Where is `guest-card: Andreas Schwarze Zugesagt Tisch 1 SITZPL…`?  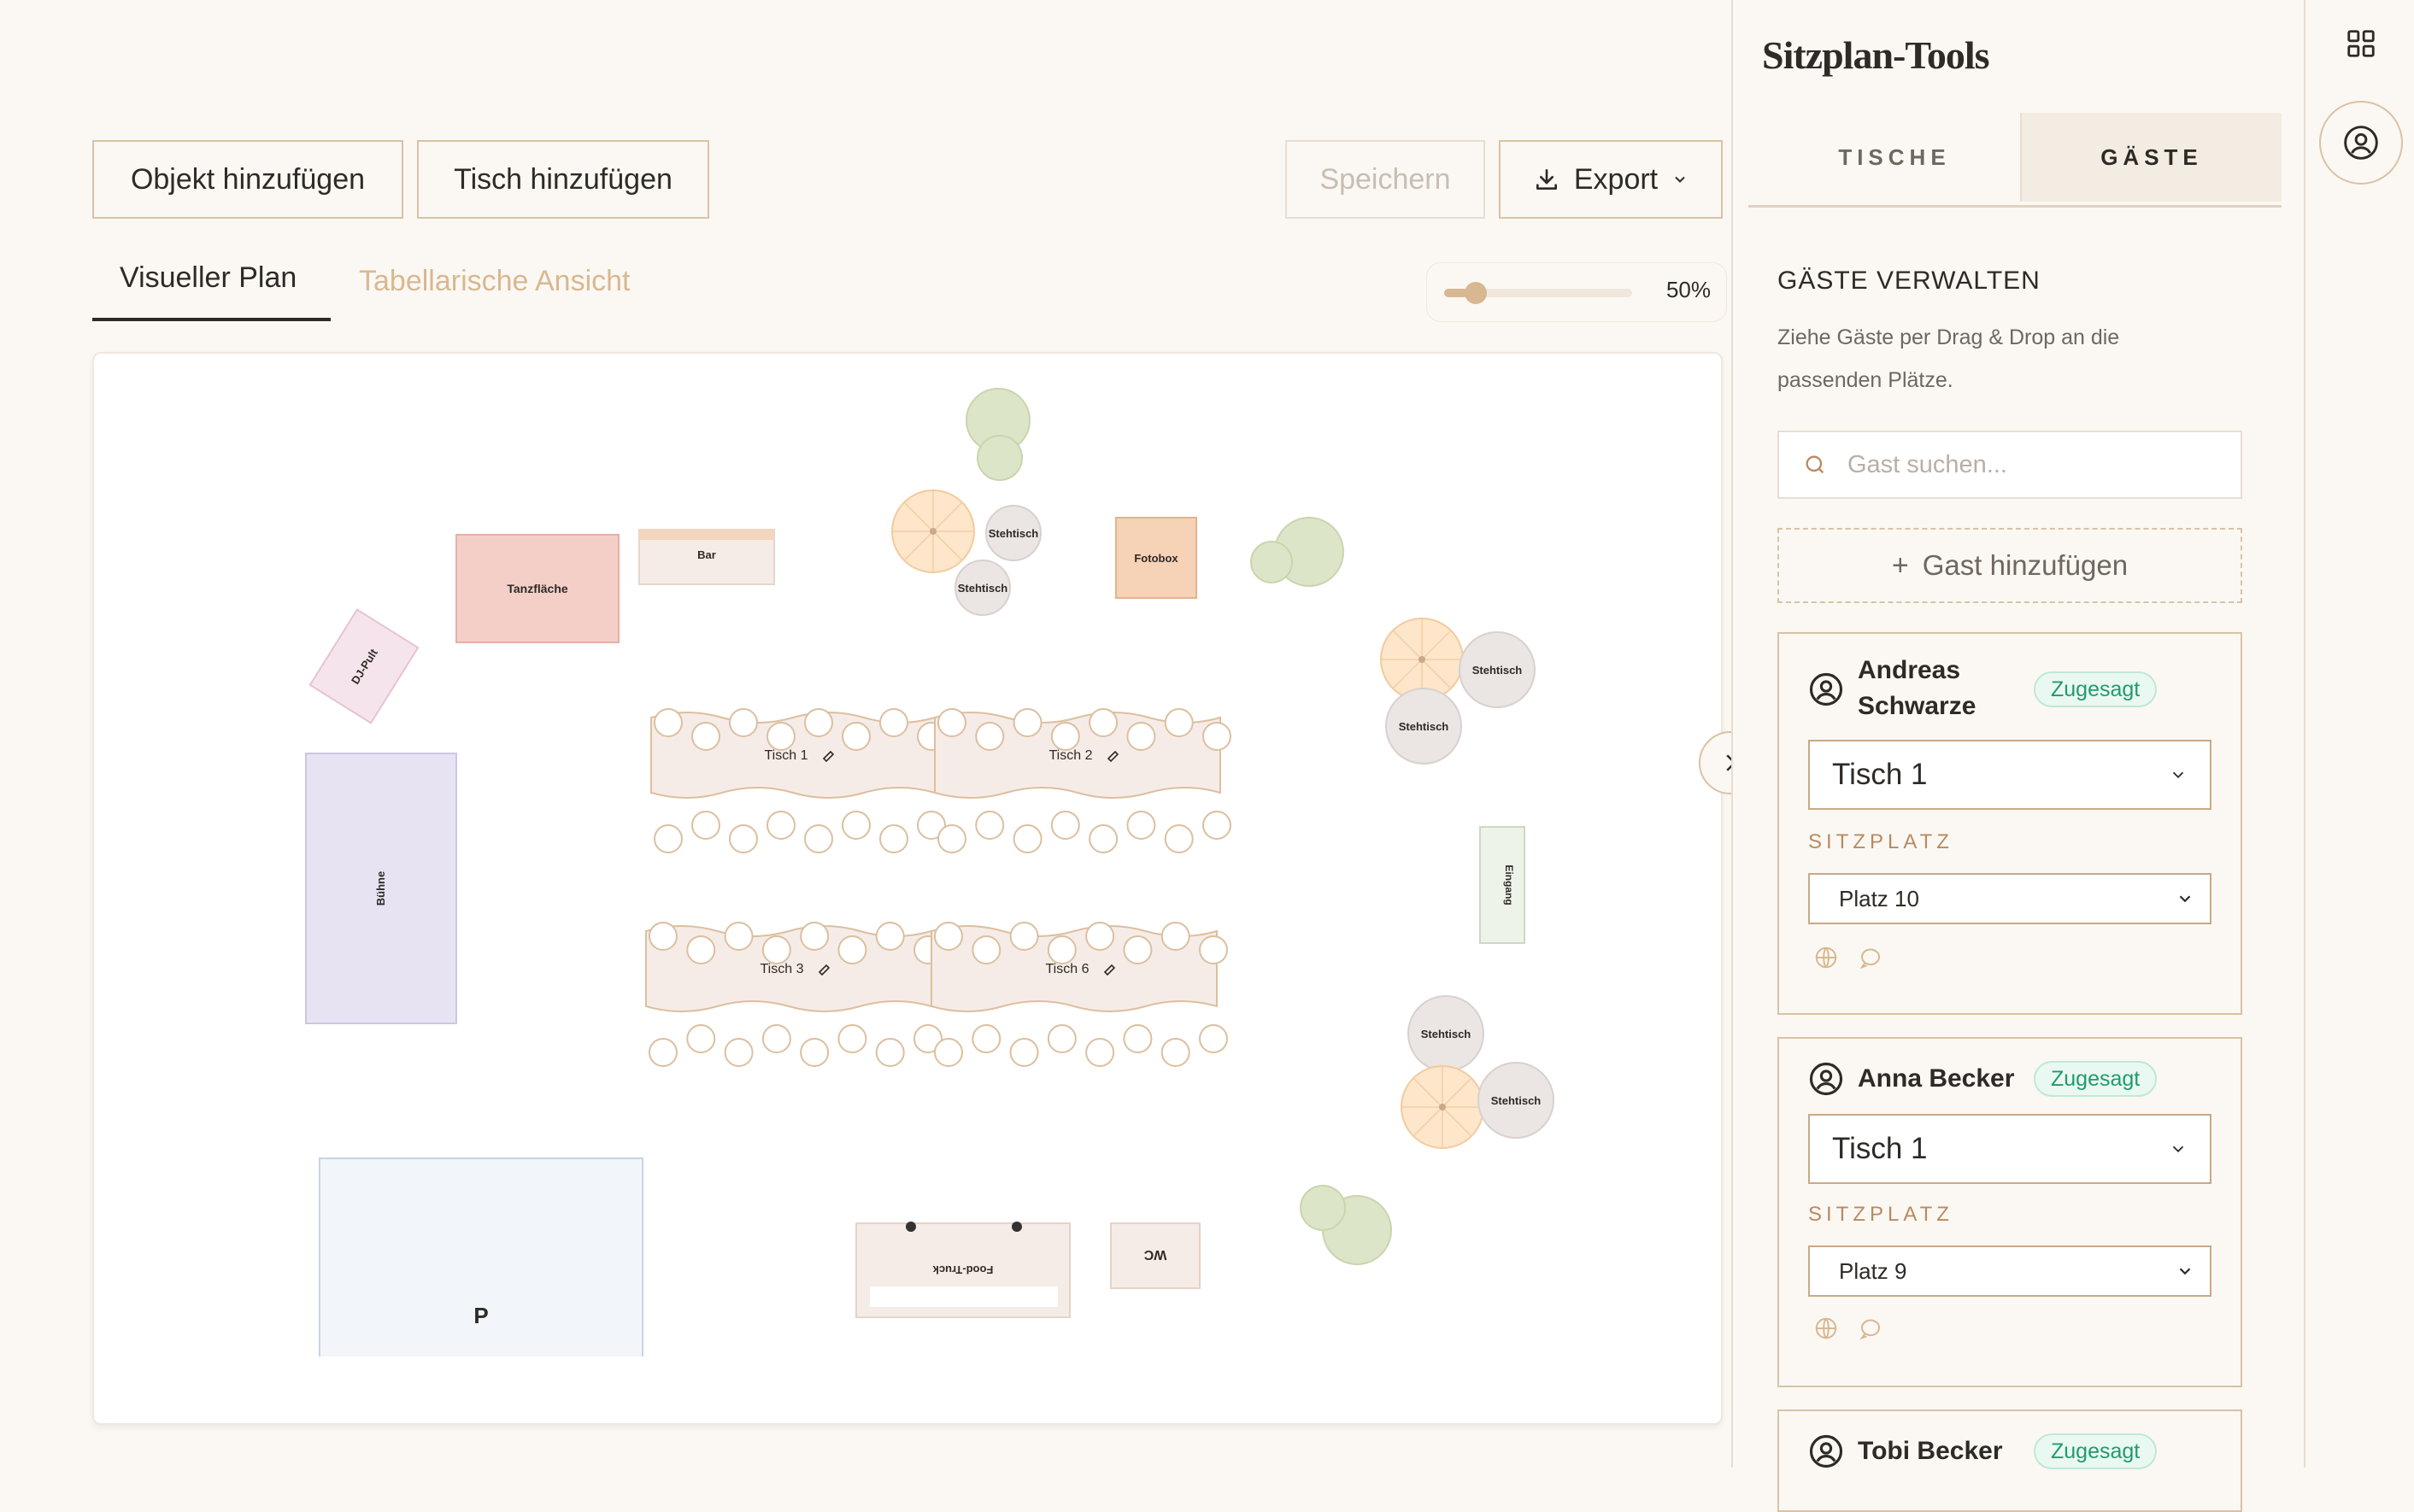
guest-card: Andreas Schwarze Zugesagt Tisch 1 SITZPL… is located at coordinates (2009, 823).